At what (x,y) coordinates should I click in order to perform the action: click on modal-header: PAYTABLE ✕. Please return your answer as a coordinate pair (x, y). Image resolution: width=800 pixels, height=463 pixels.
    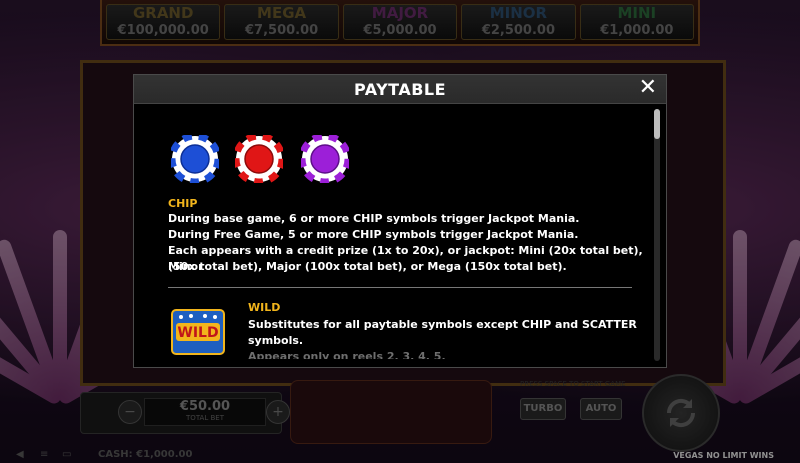
    Looking at the image, I should click on (400, 89).